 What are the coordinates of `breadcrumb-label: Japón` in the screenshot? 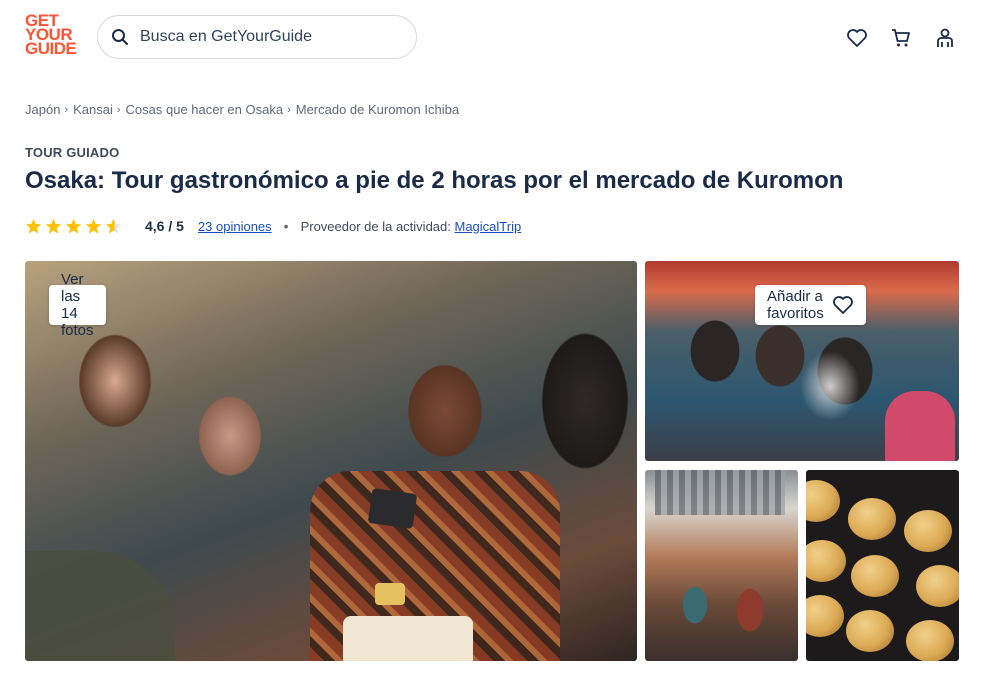 It's located at (42, 109).